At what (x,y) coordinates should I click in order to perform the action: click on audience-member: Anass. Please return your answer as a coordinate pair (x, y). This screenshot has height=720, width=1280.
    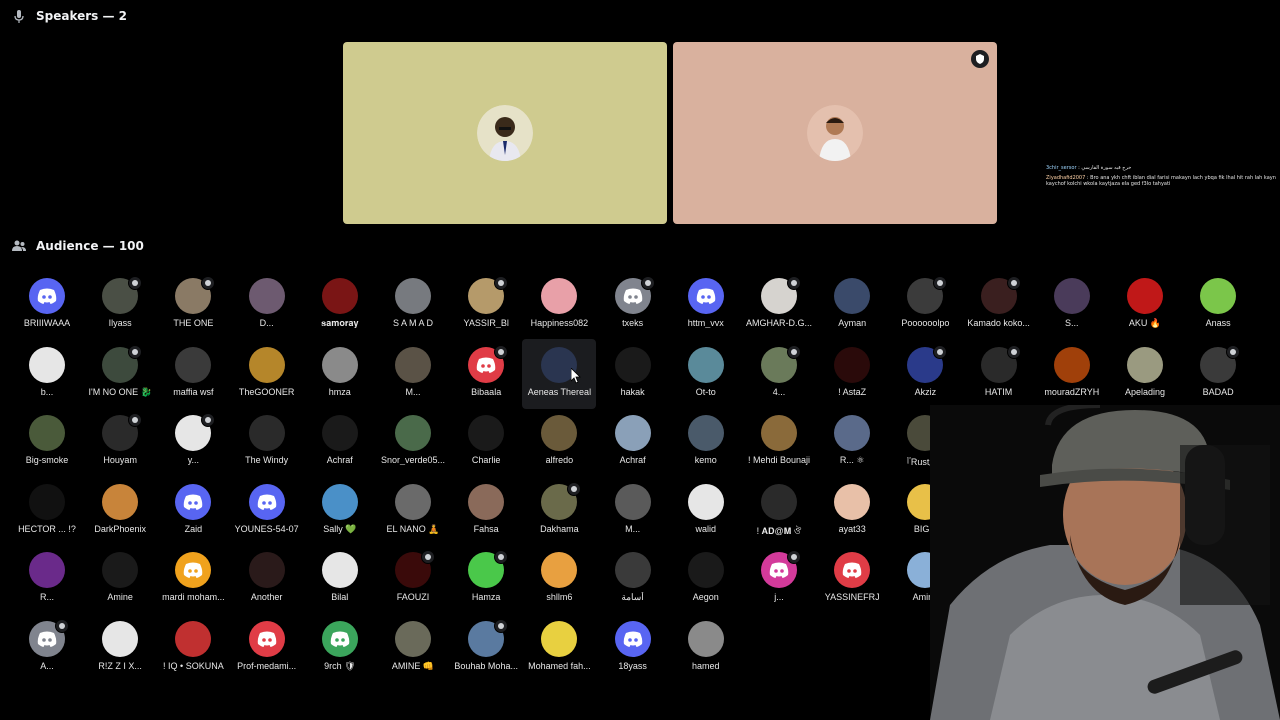
    Looking at the image, I should click on (1218, 303).